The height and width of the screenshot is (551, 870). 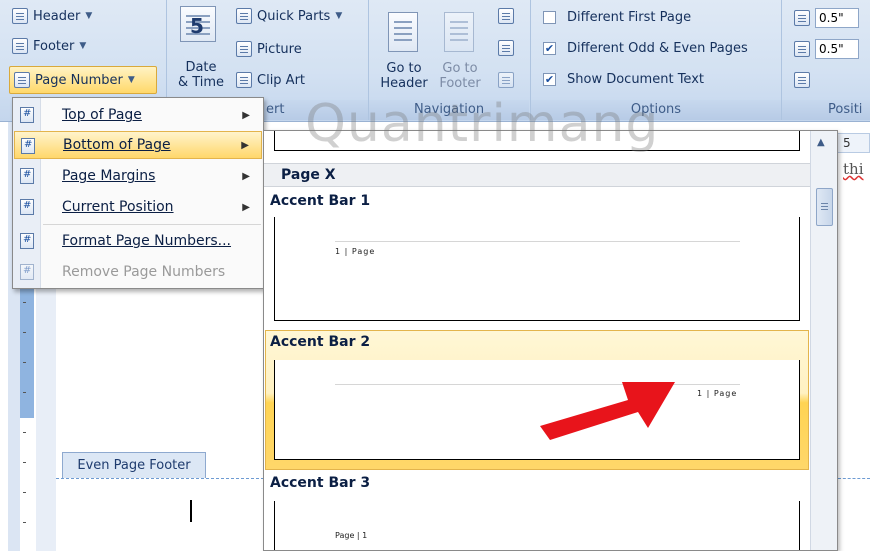 I want to click on gallery-item-title: Accent Bar 2, so click(x=320, y=342).